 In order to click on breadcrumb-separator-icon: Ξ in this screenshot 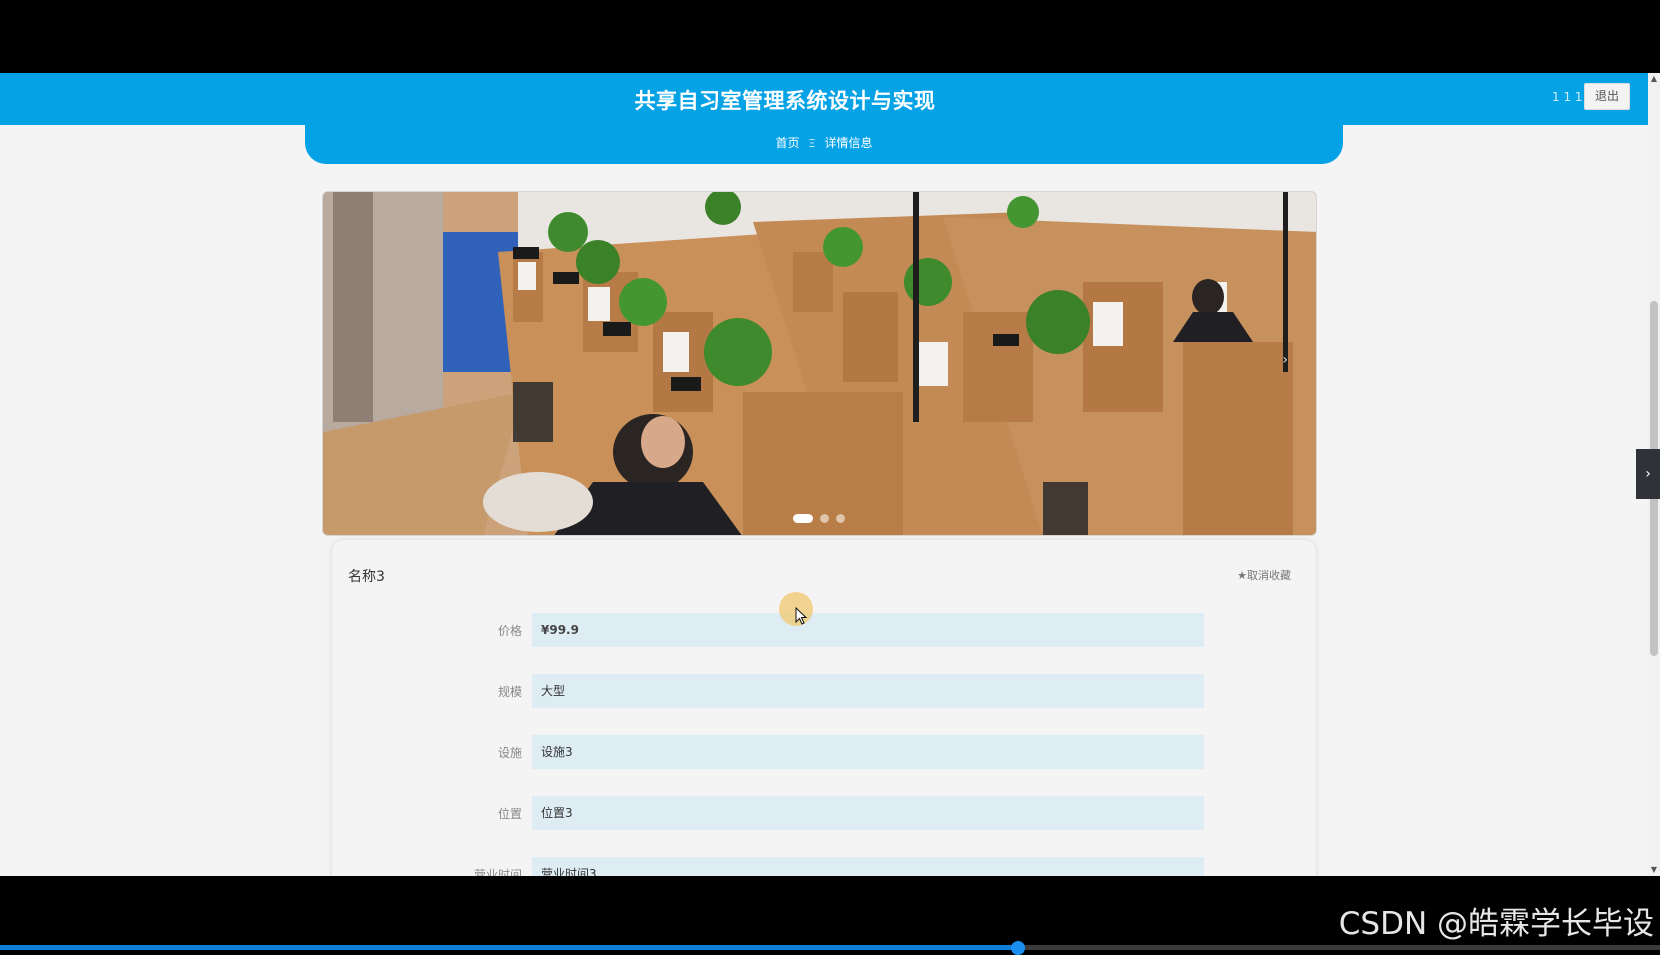, I will do `click(812, 143)`.